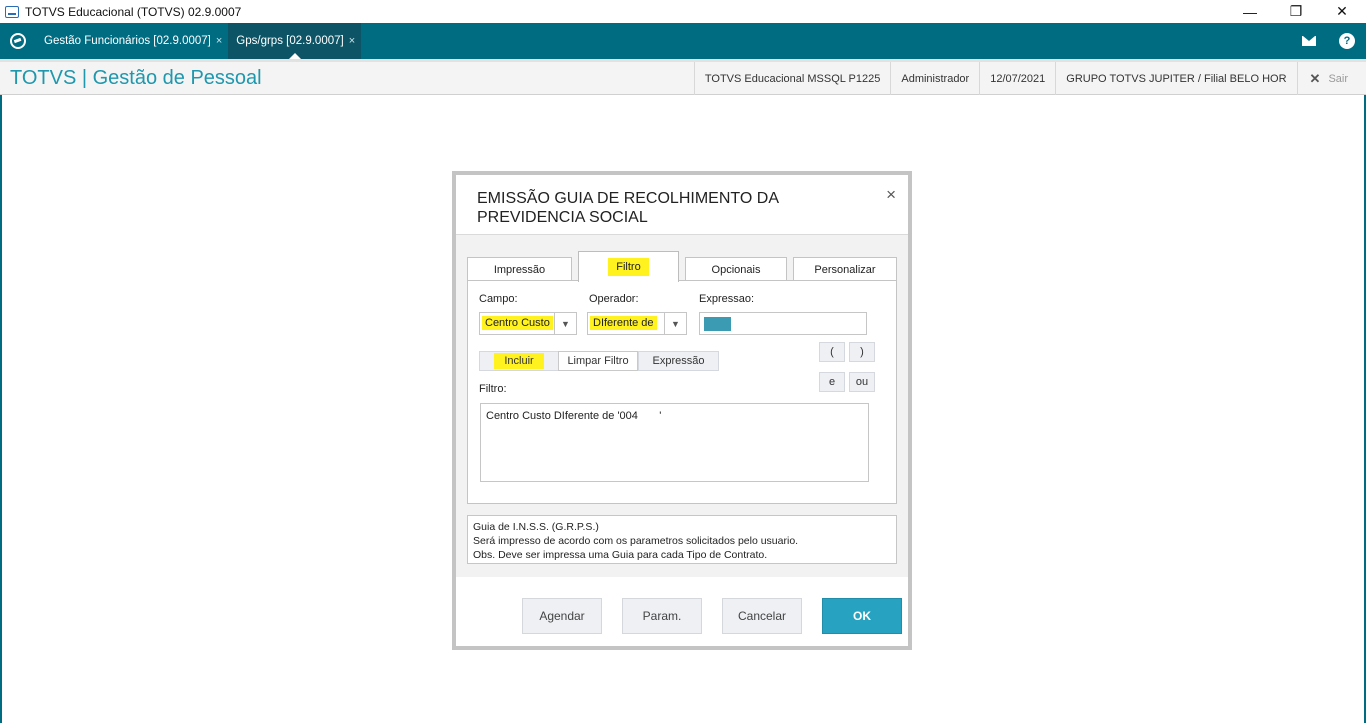 The image size is (1366, 723). I want to click on exit-label: Sair, so click(1338, 78).